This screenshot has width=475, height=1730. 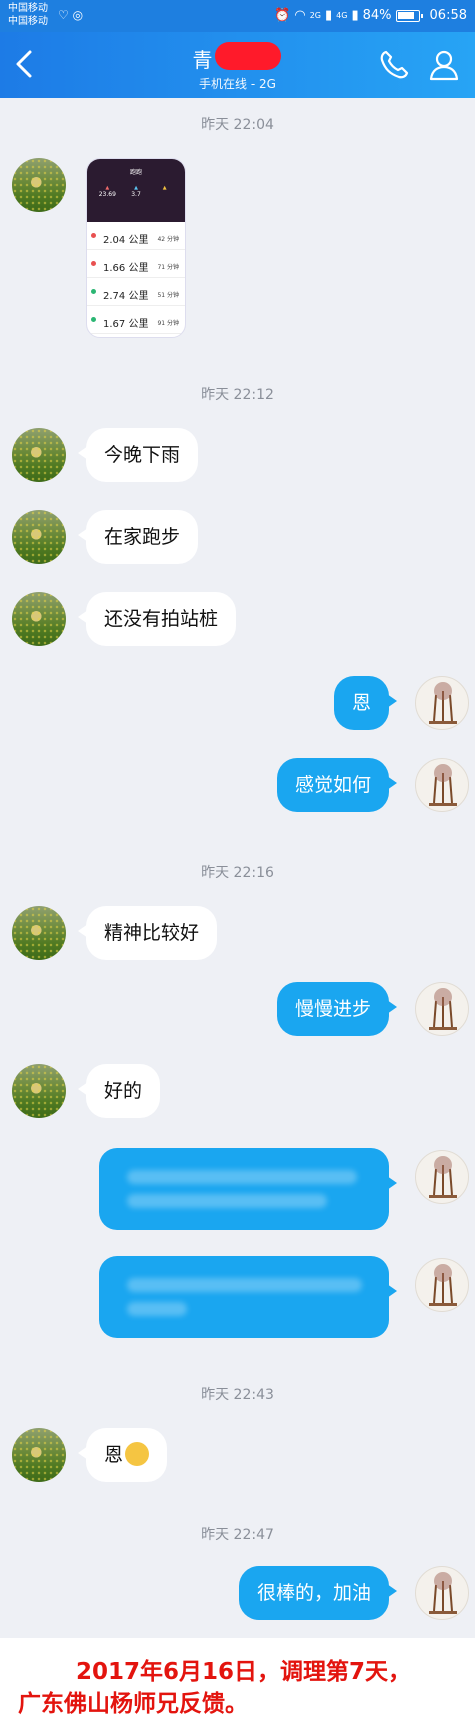 I want to click on network-2g-label: 2G, so click(x=315, y=15).